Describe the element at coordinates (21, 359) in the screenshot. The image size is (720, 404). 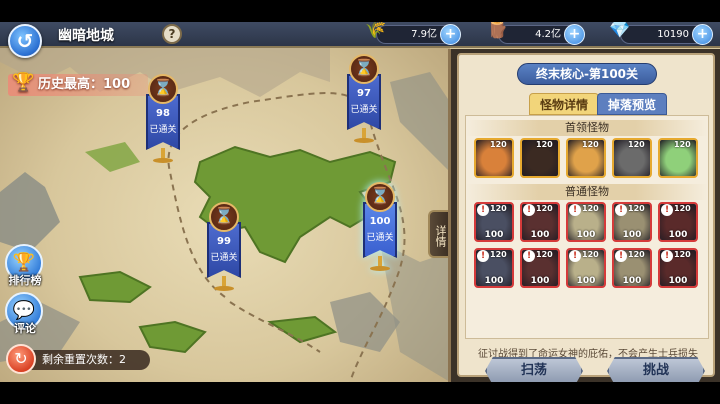
I see `reset-button: ↻` at that location.